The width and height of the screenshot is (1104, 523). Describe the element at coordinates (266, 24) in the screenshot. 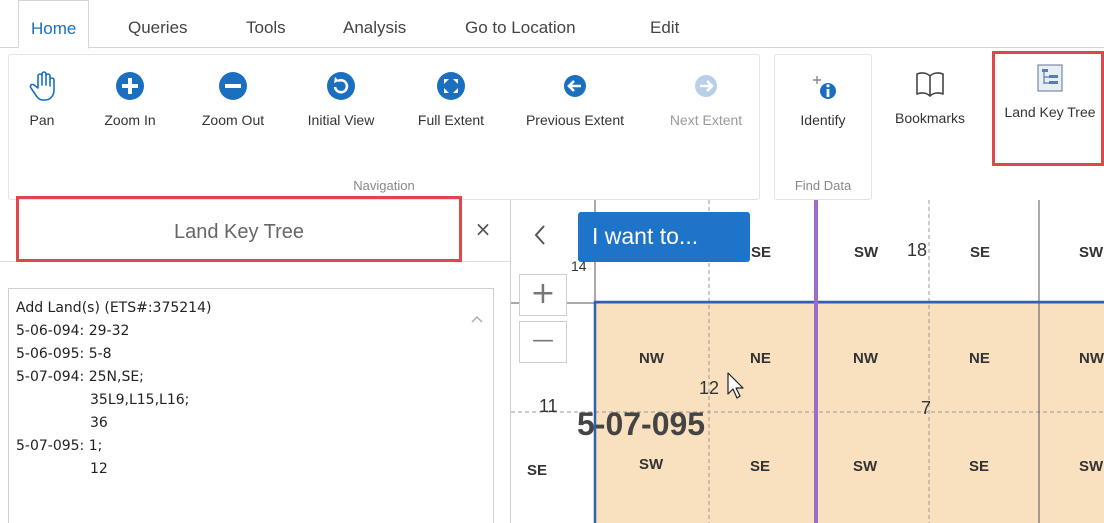

I see `tab-tools: Tools` at that location.